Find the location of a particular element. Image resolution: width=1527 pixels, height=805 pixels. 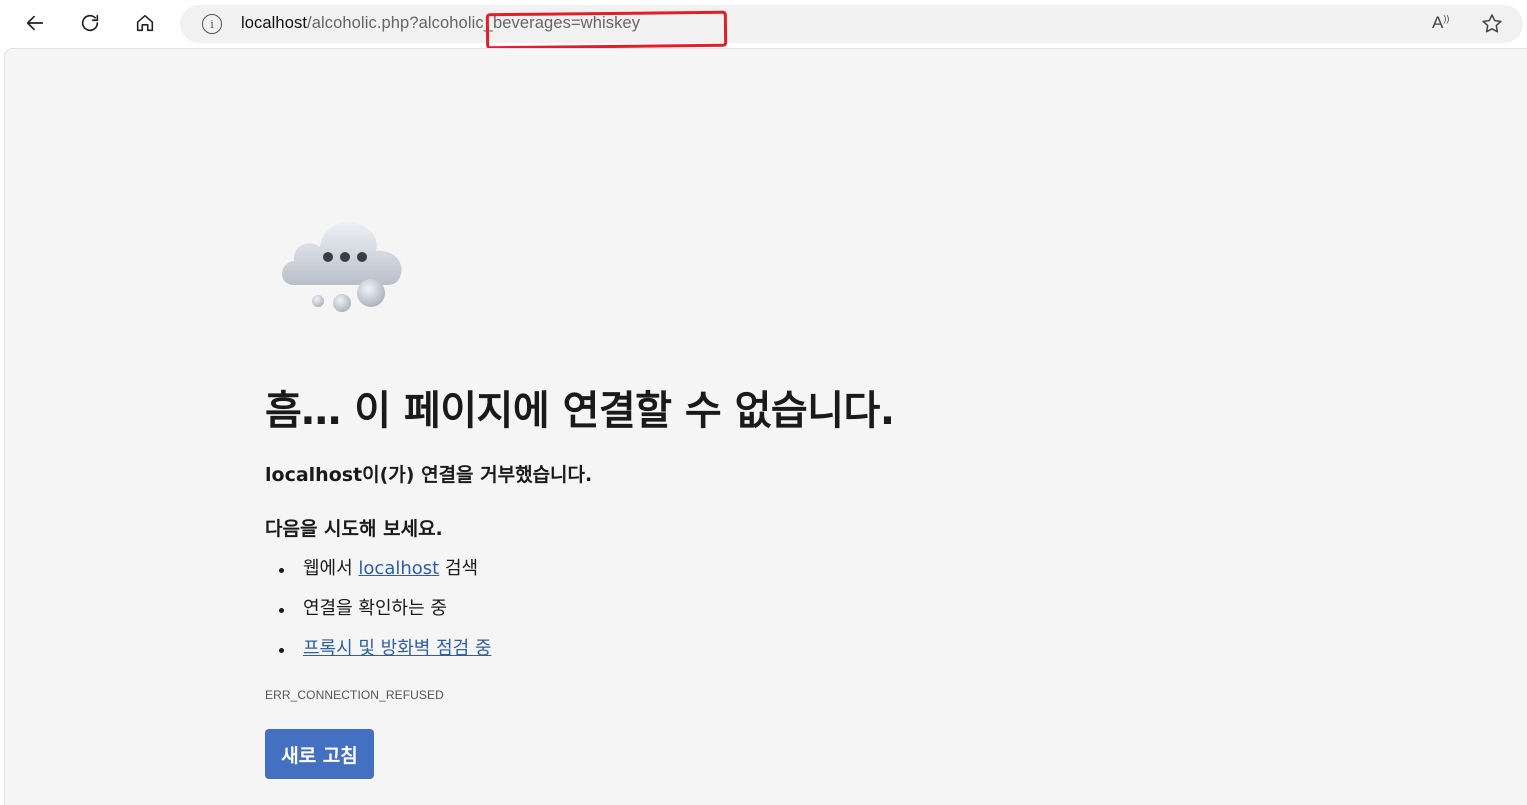

back-button is located at coordinates (35, 23).